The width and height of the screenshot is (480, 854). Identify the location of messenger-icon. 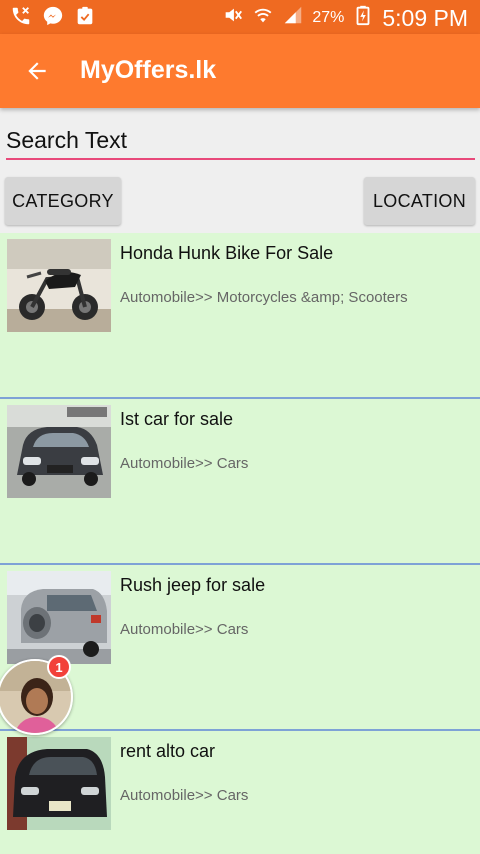
(53, 18).